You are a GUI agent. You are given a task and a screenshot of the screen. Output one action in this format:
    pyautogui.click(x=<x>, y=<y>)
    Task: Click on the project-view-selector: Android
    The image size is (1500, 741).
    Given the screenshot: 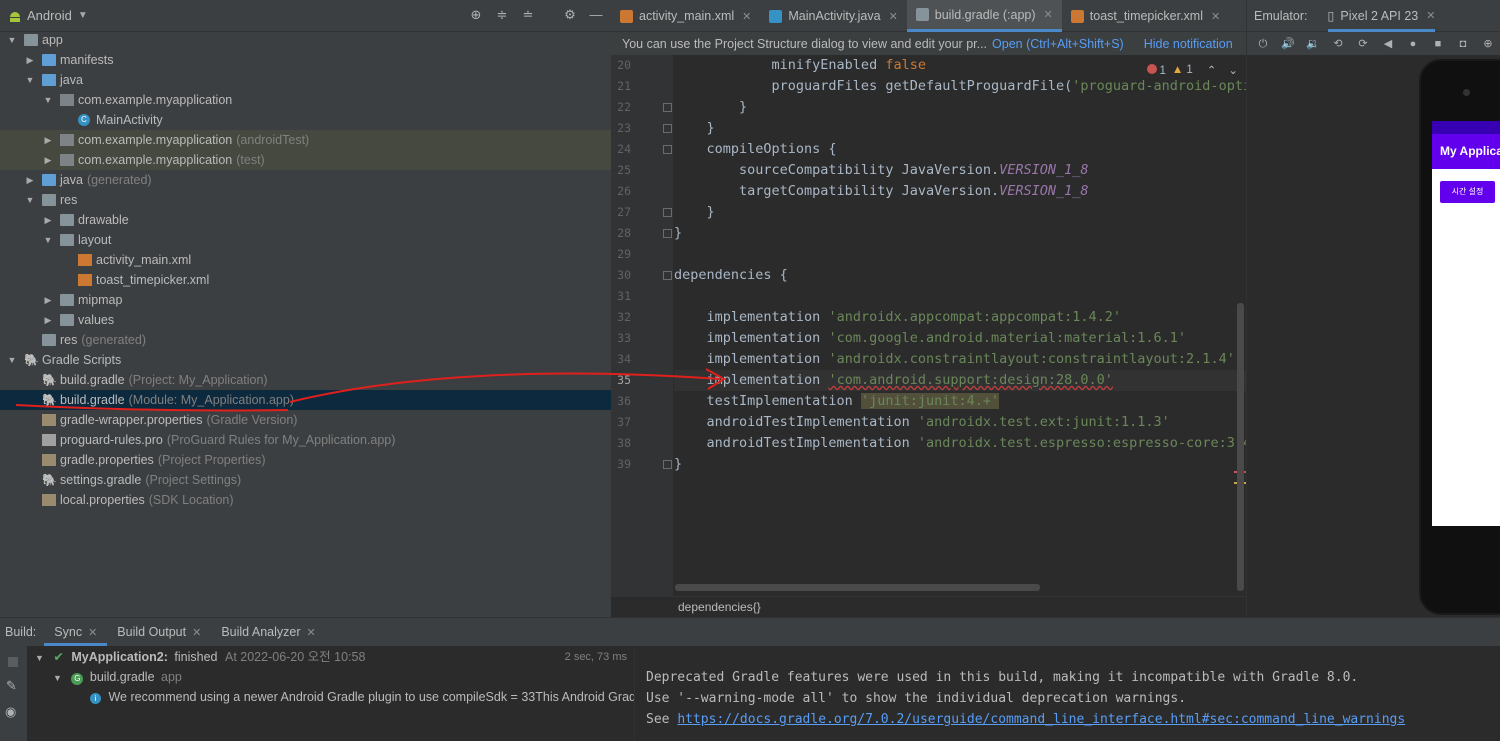 What is the action you would take?
    pyautogui.click(x=49, y=15)
    